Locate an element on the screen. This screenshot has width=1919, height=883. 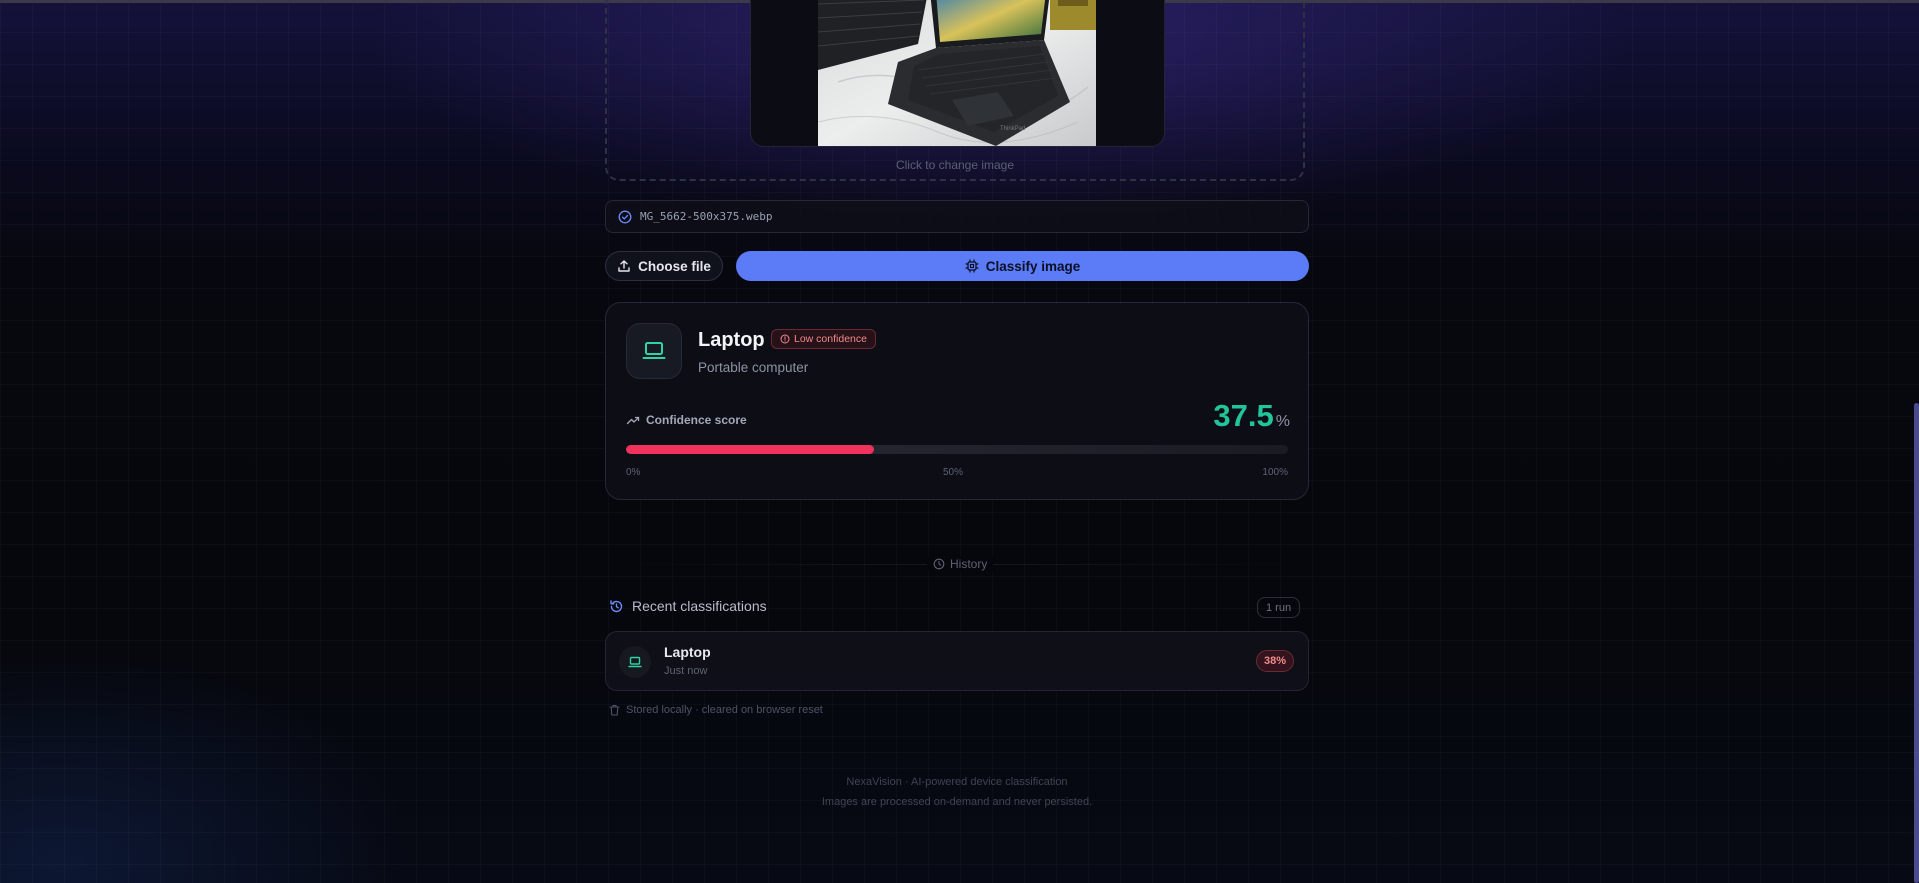
dropzone-hint: Click to change image is located at coordinates (955, 165).